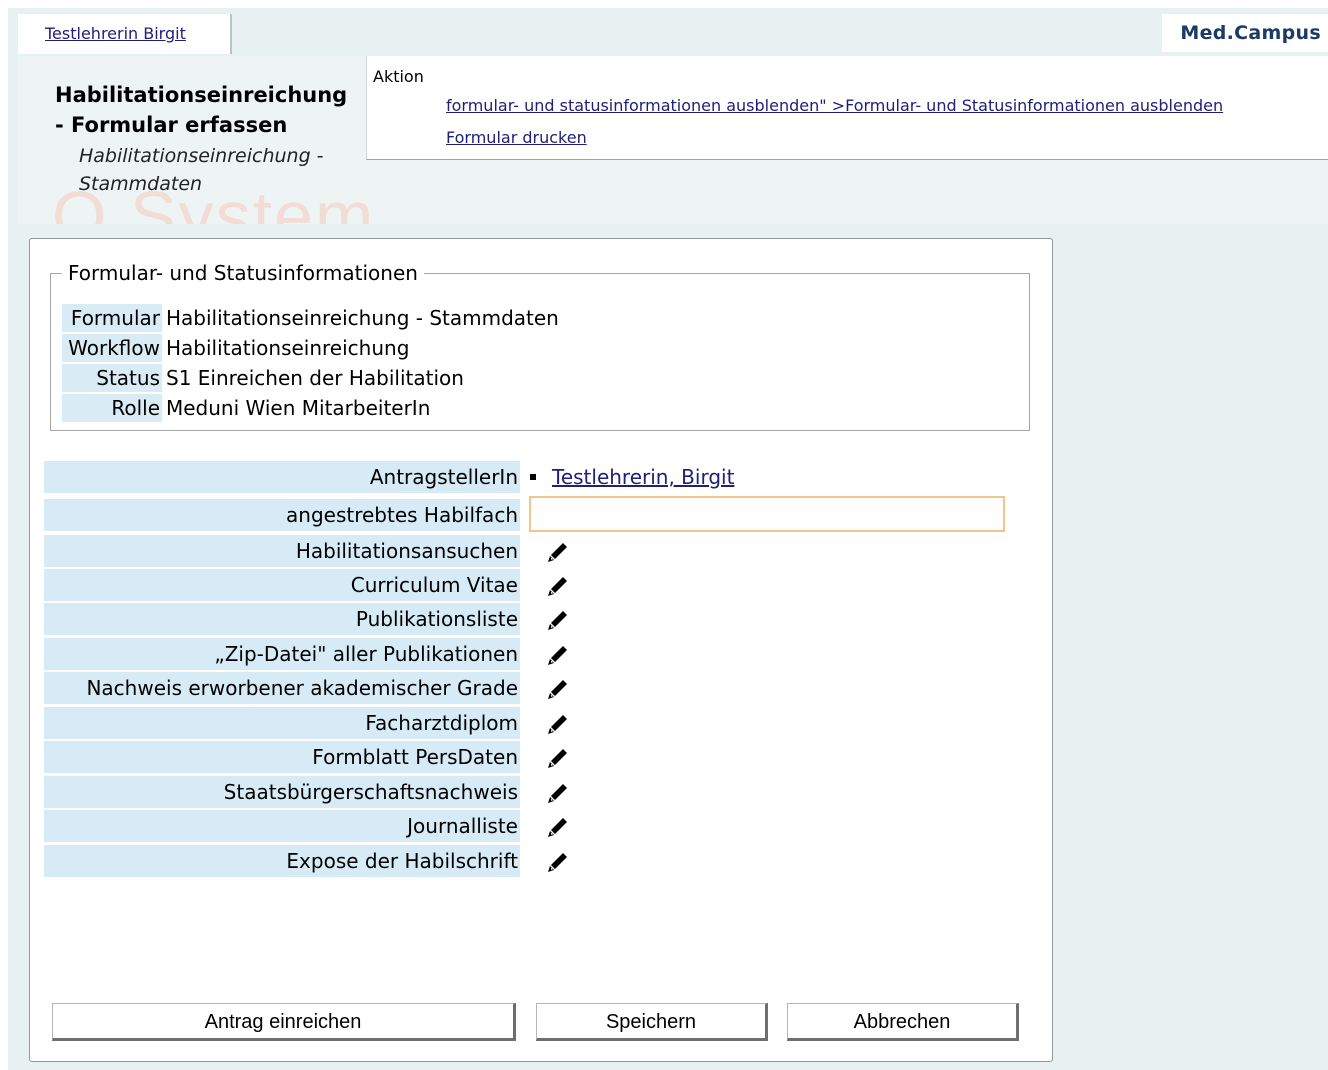 The height and width of the screenshot is (1070, 1328). I want to click on status-value: S1 Einreichen der Habilitation, so click(315, 378).